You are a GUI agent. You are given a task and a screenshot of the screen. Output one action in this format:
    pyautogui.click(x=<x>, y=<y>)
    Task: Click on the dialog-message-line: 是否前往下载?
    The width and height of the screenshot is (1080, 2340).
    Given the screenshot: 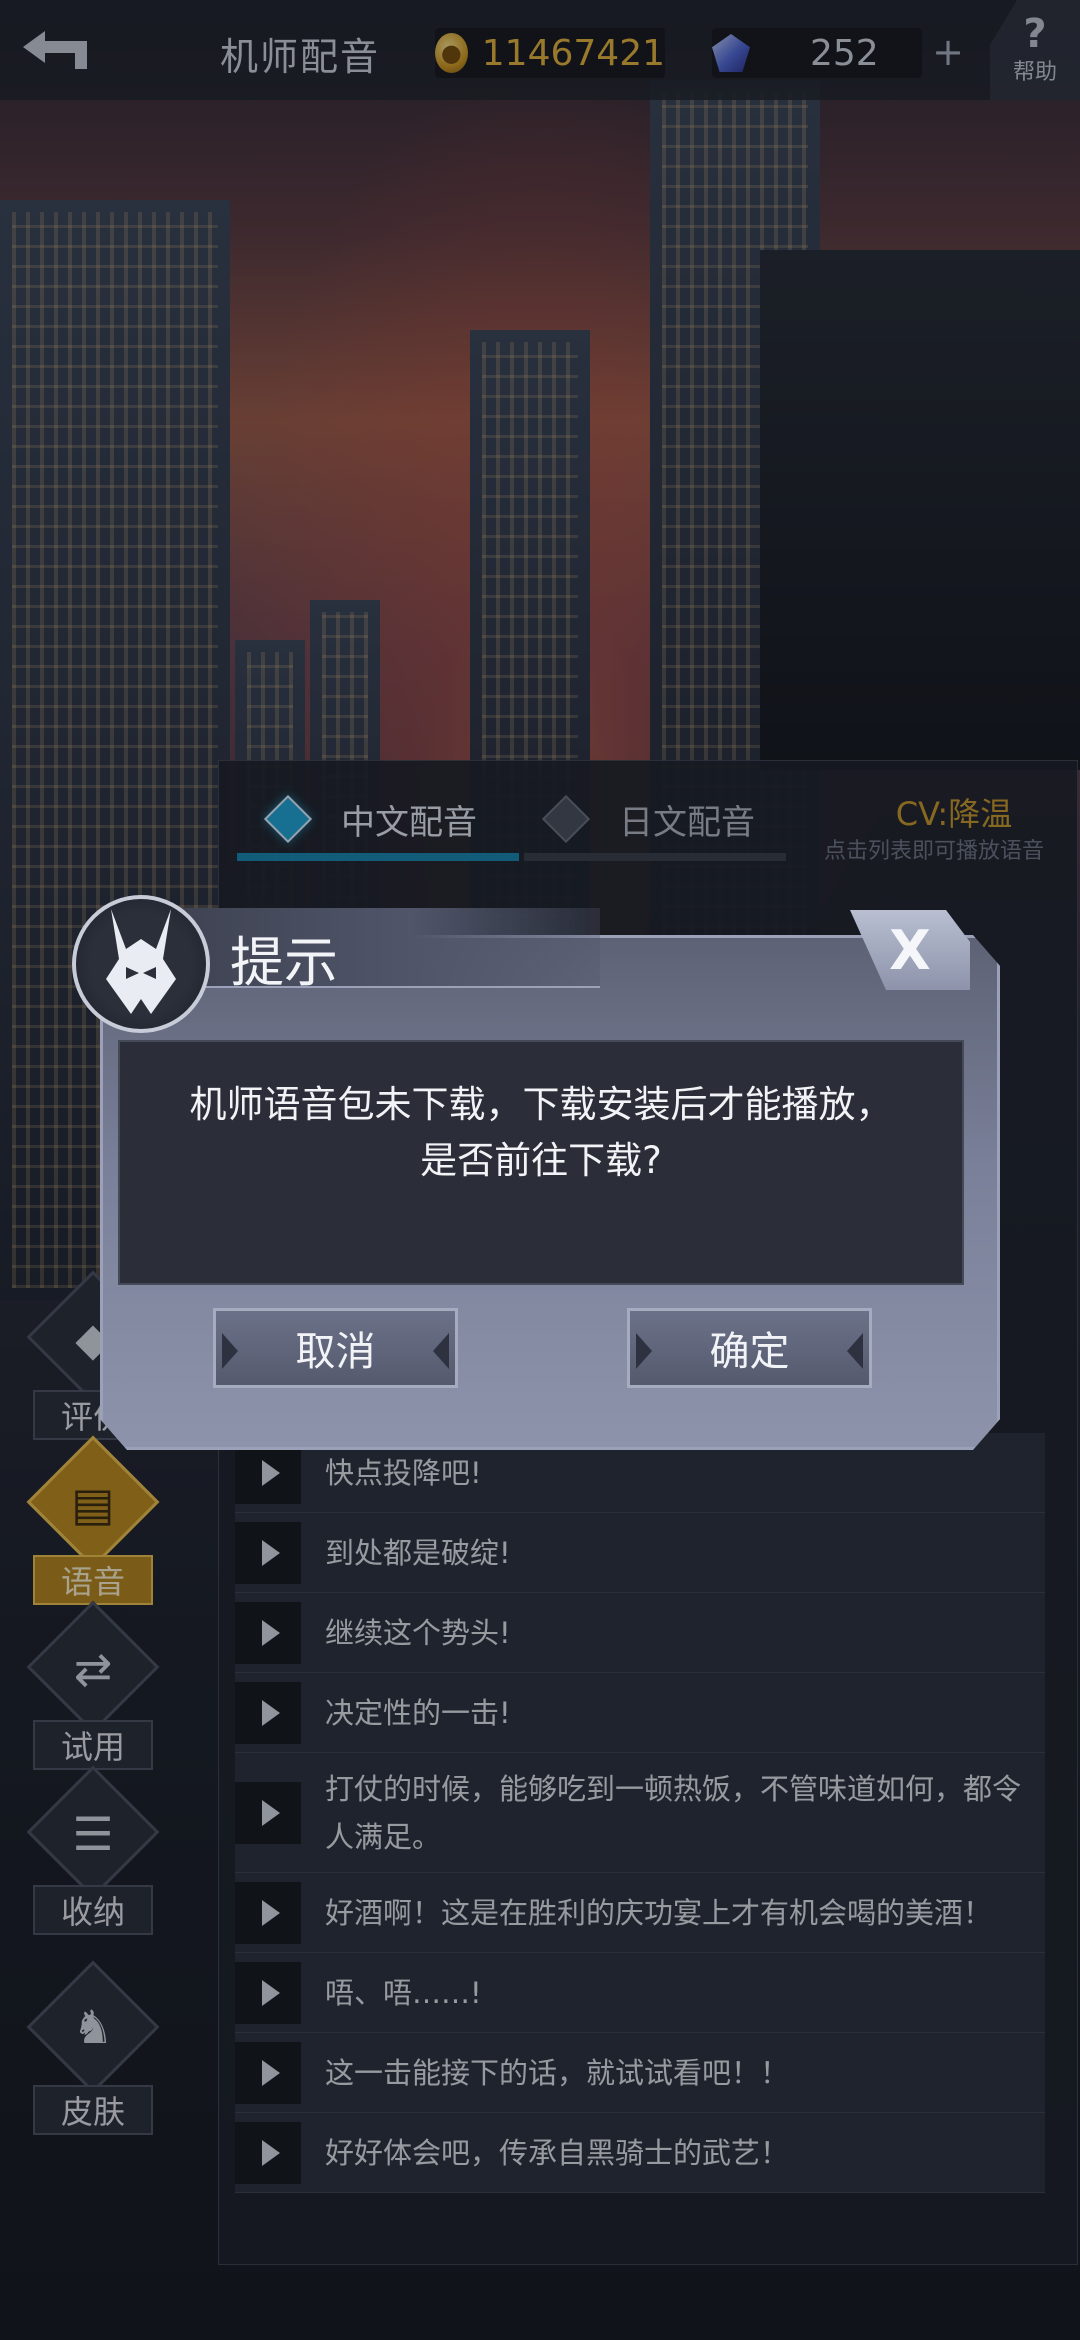 What is the action you would take?
    pyautogui.click(x=541, y=1160)
    